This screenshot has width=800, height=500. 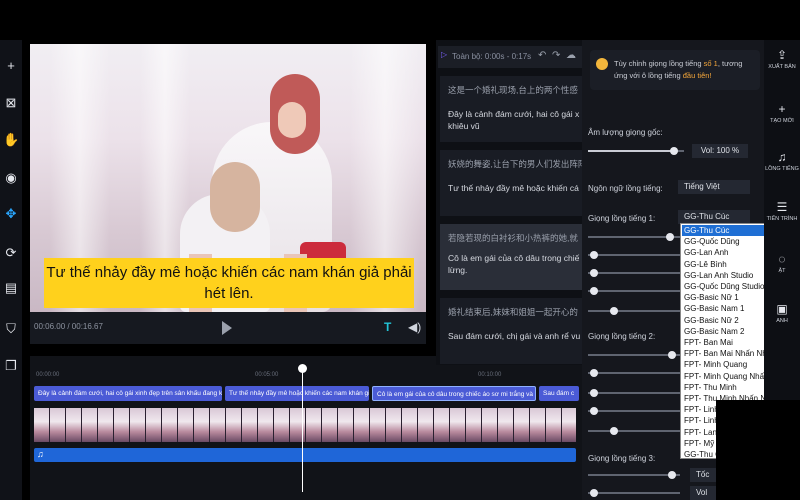 I want to click on redo-icon: ↷, so click(x=556, y=55).